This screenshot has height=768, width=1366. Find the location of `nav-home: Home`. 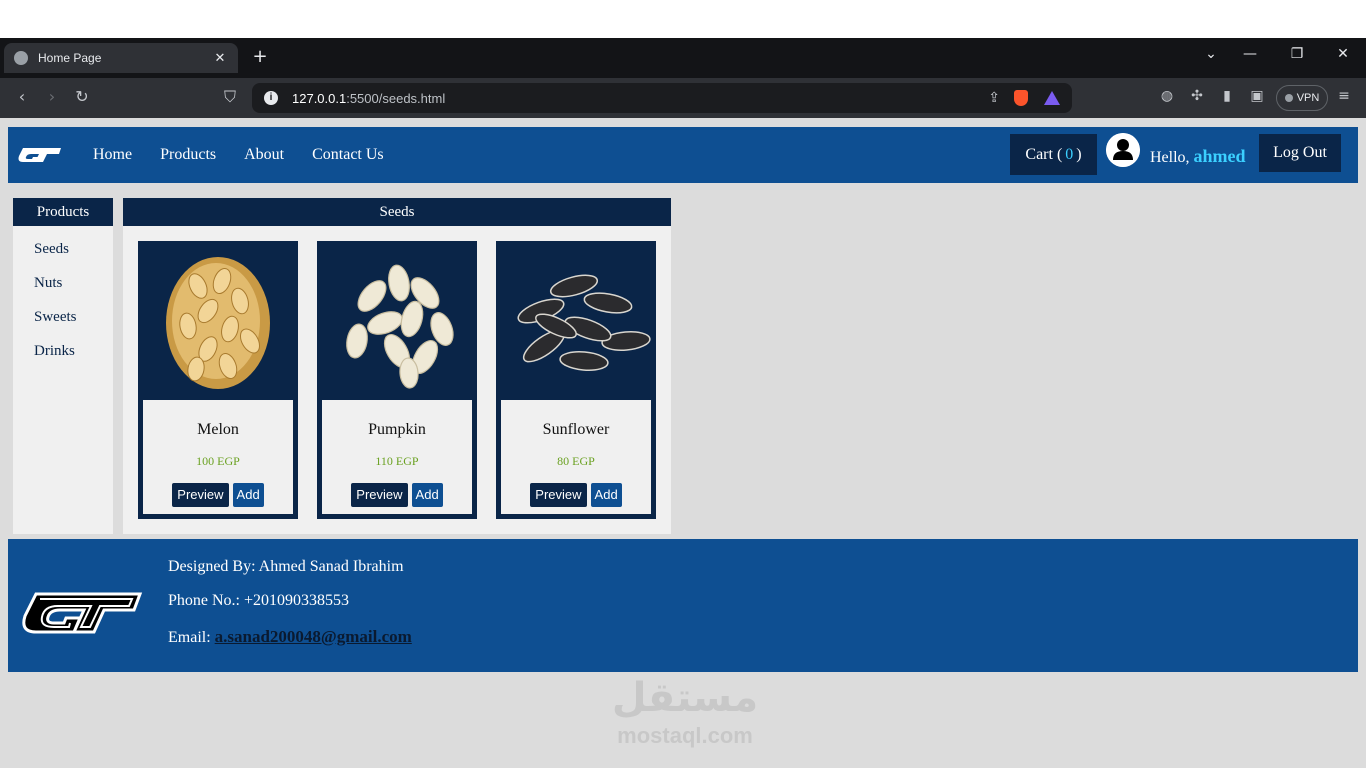

nav-home: Home is located at coordinates (112, 155).